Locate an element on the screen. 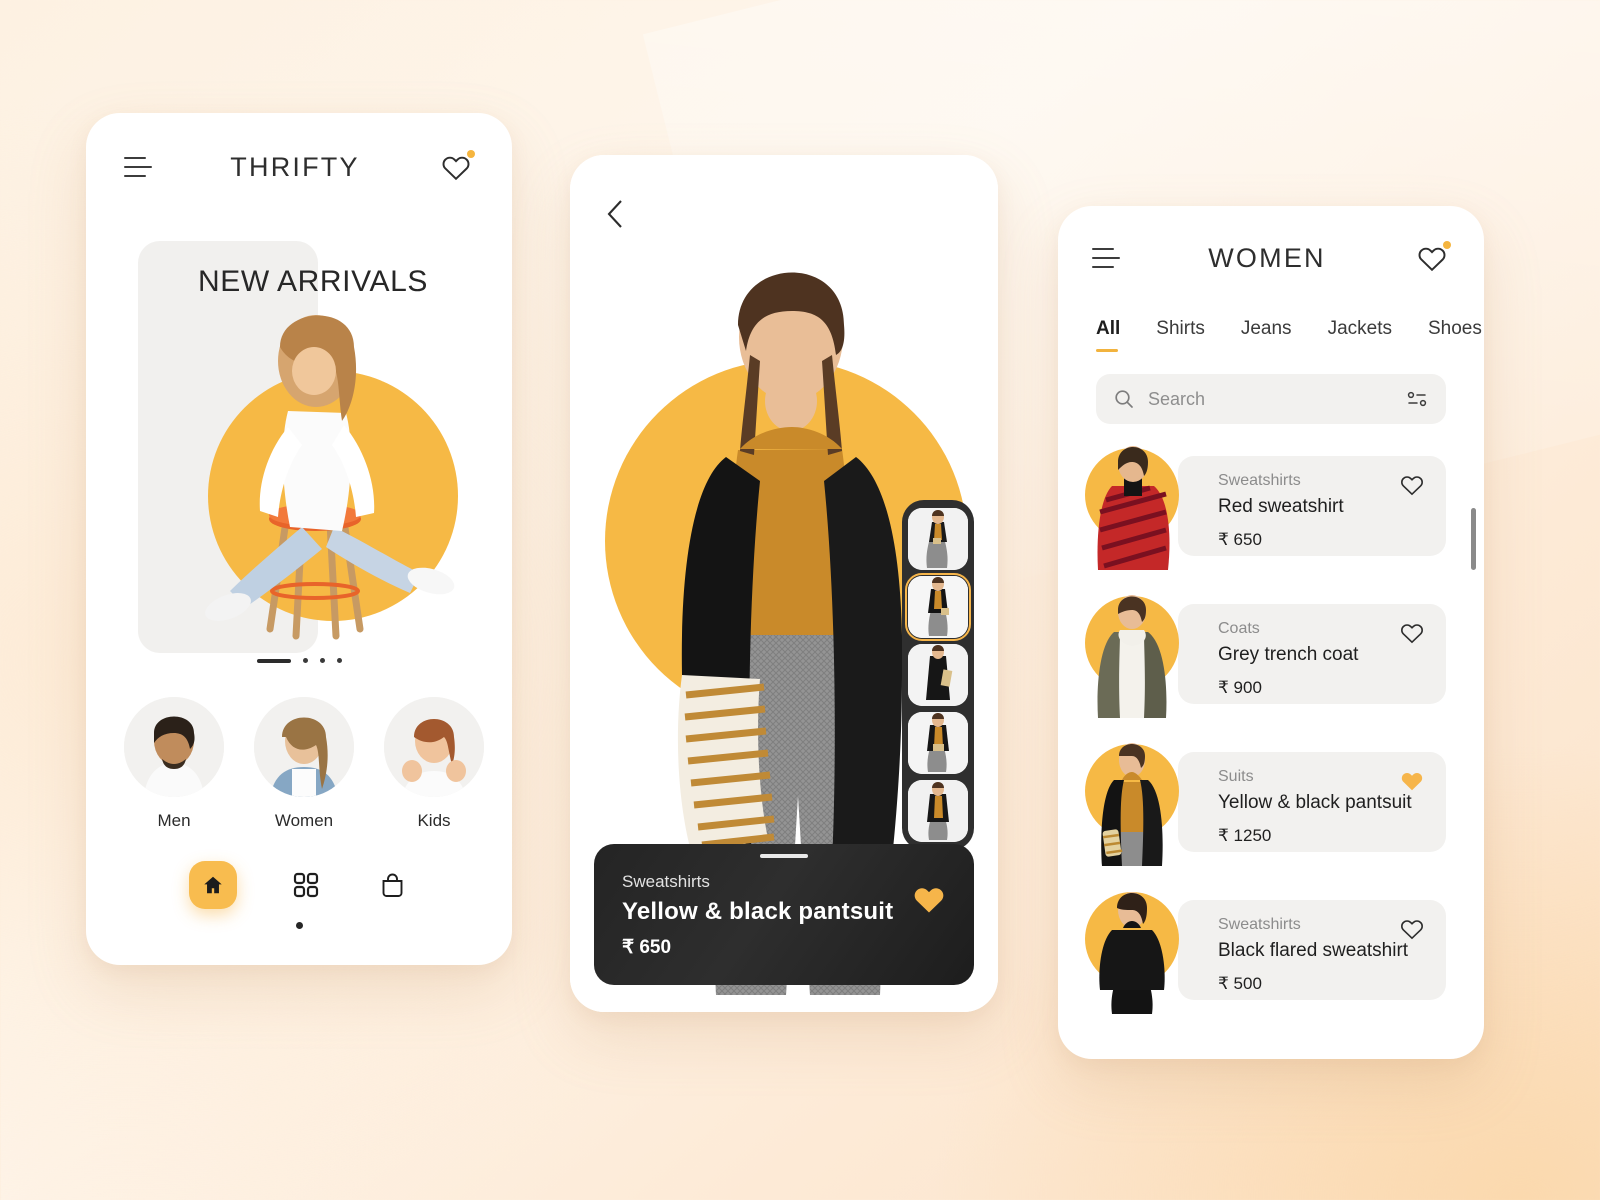  back-button is located at coordinates (615, 214).